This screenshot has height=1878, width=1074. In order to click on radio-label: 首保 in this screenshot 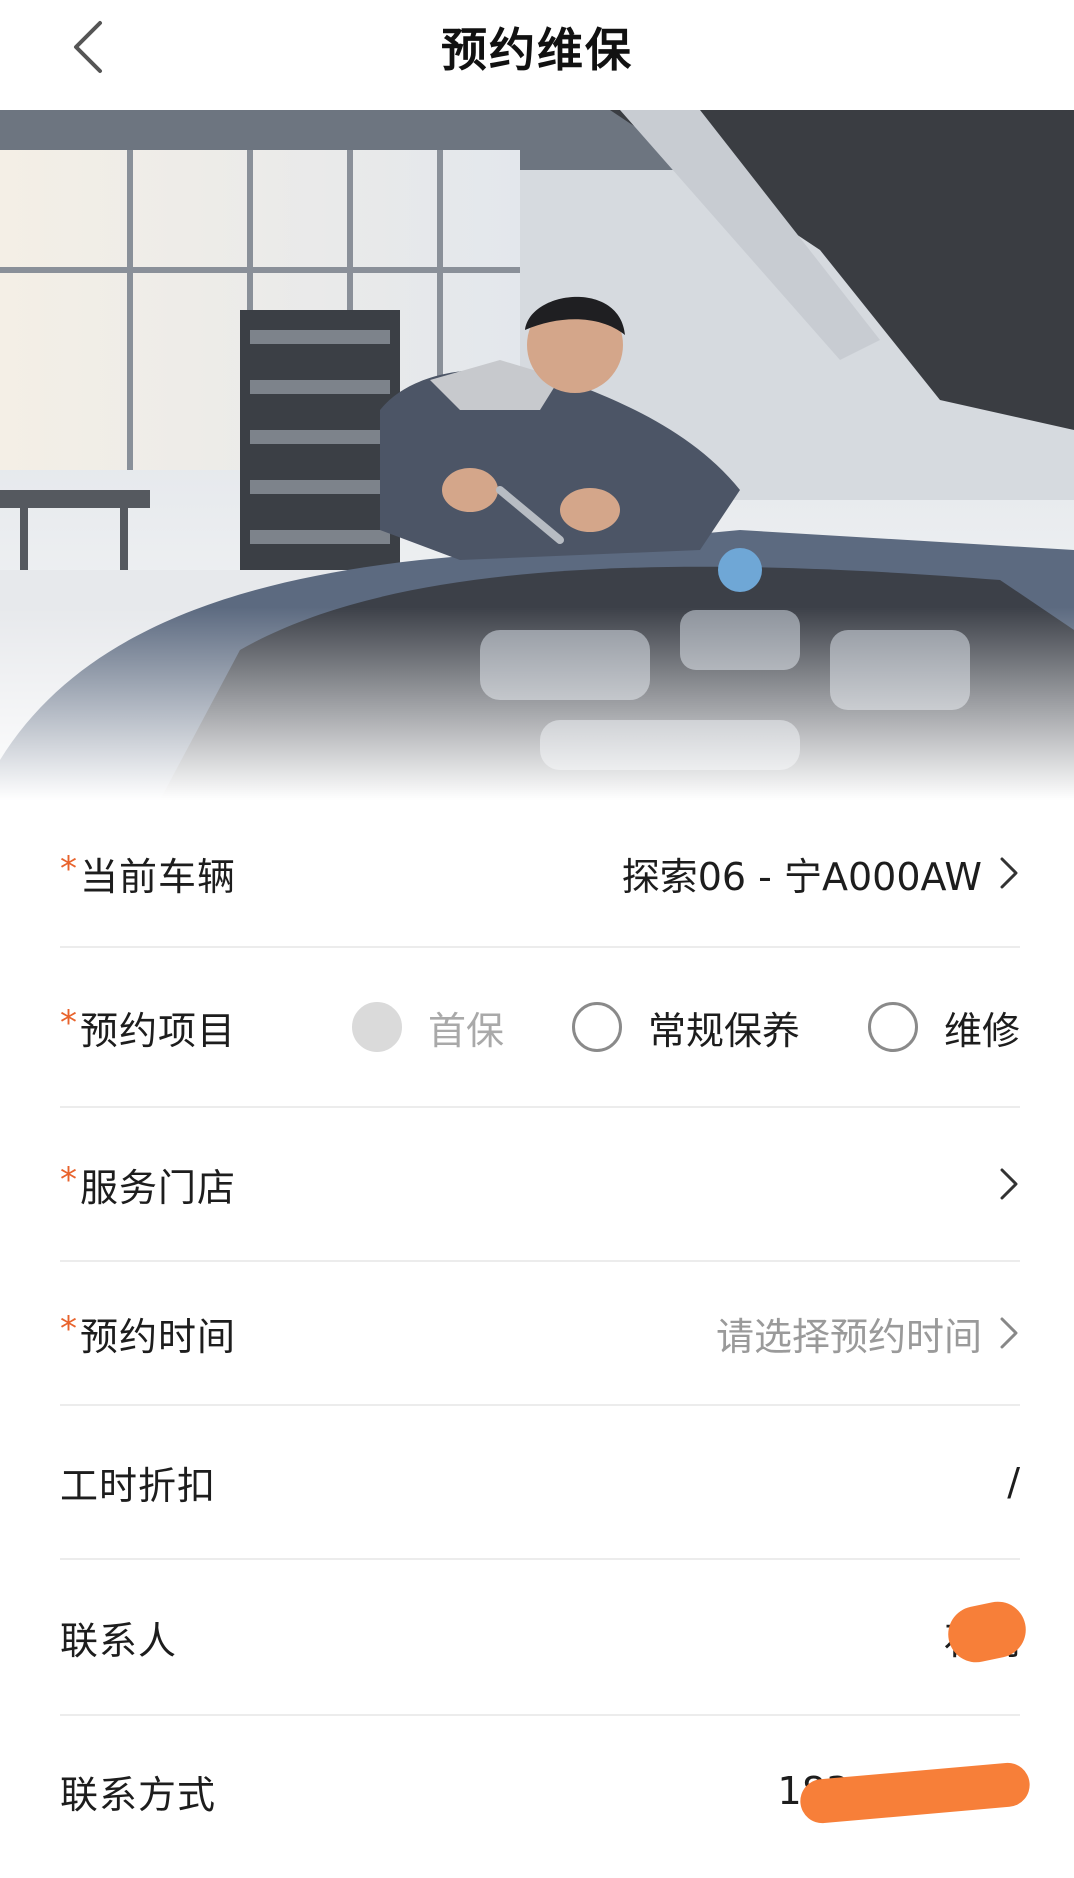, I will do `click(465, 1030)`.